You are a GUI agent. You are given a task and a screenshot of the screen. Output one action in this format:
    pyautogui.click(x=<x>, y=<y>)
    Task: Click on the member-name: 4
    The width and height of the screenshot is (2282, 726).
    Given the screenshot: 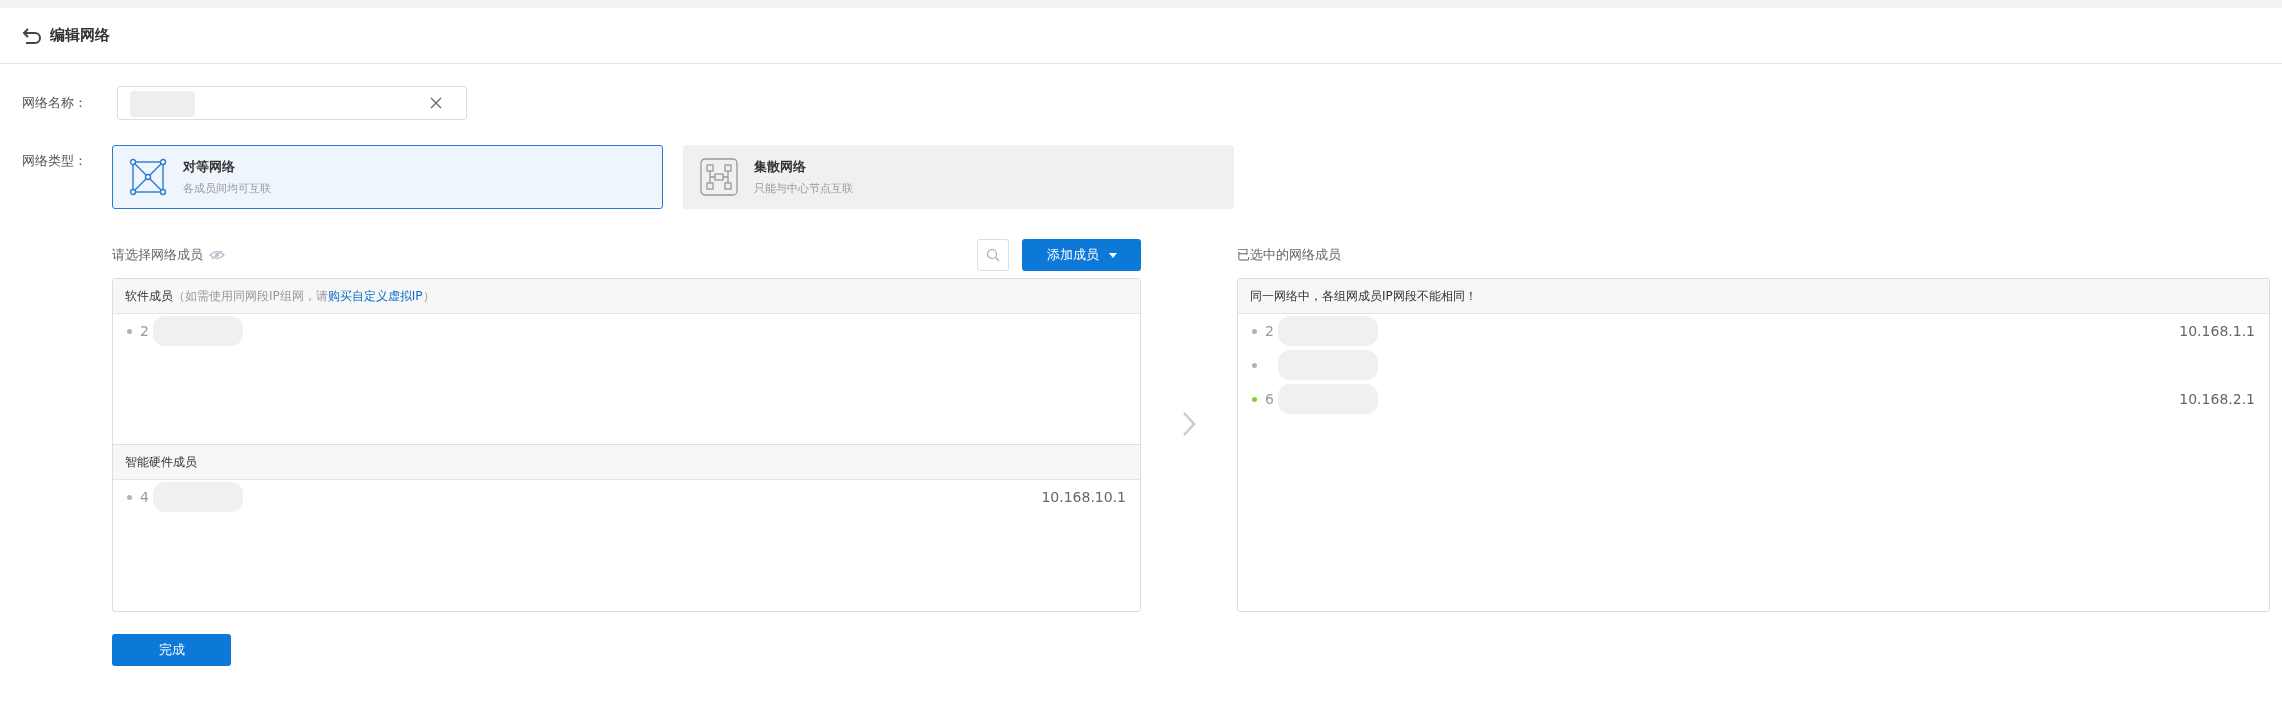 What is the action you would take?
    pyautogui.click(x=144, y=497)
    